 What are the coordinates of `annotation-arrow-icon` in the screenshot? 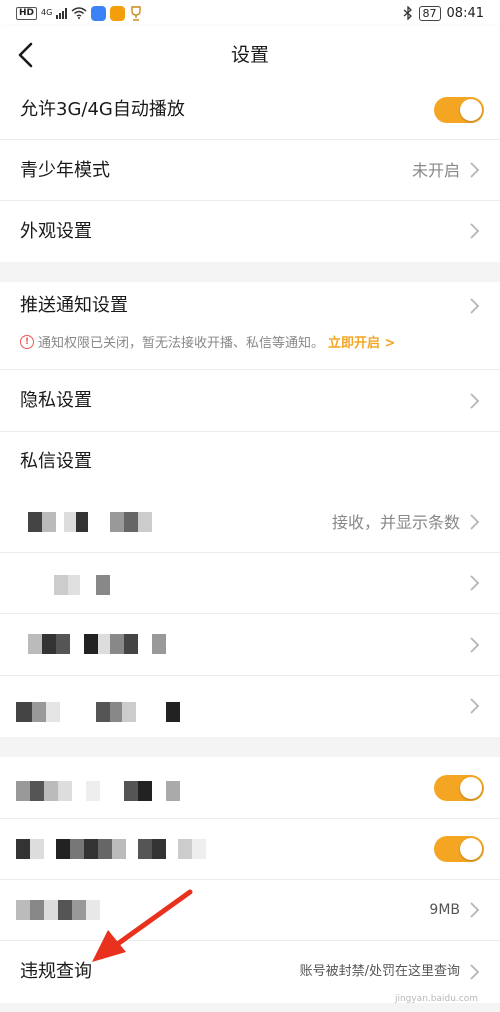 It's located at (142, 925).